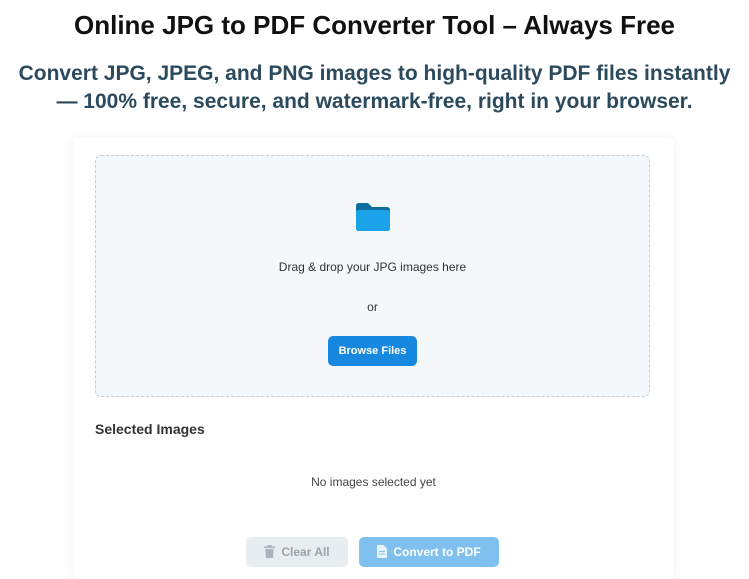  Describe the element at coordinates (150, 429) in the screenshot. I see `selected-images-title: Selected Images` at that location.